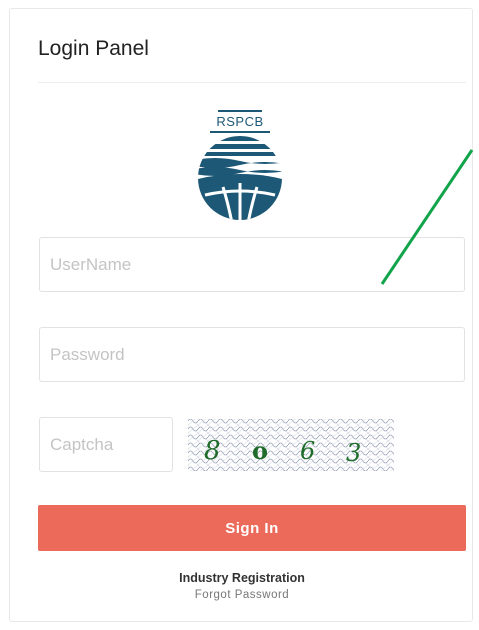  Describe the element at coordinates (291, 445) in the screenshot. I see `captcha-image: 8 o 6 3` at that location.